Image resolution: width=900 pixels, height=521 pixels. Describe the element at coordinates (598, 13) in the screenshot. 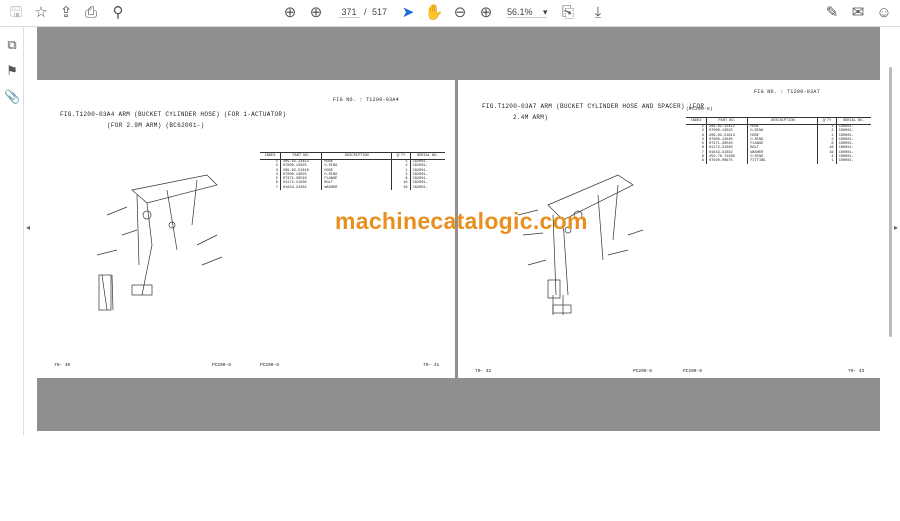

I see `scroll-mode-icon: ⤓` at that location.